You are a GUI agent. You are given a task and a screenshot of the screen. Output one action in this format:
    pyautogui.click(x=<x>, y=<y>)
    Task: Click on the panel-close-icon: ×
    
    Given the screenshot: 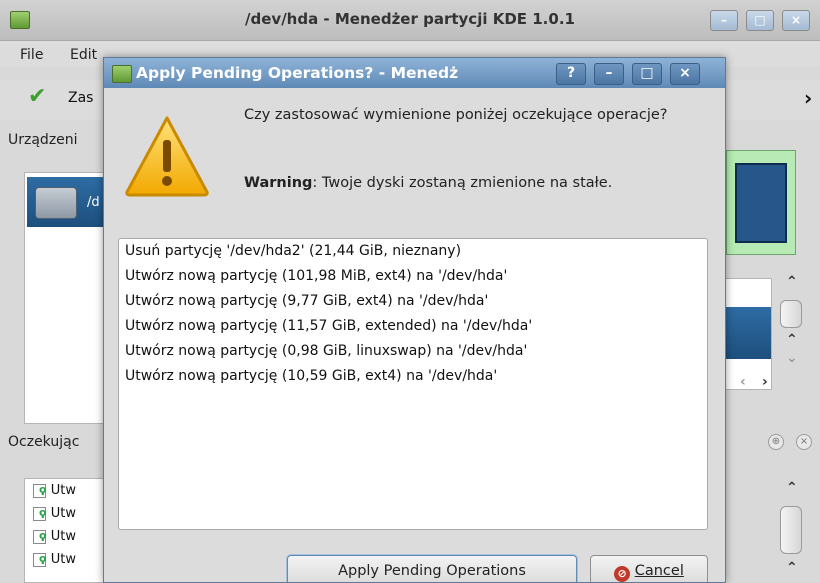 What is the action you would take?
    pyautogui.click(x=804, y=442)
    